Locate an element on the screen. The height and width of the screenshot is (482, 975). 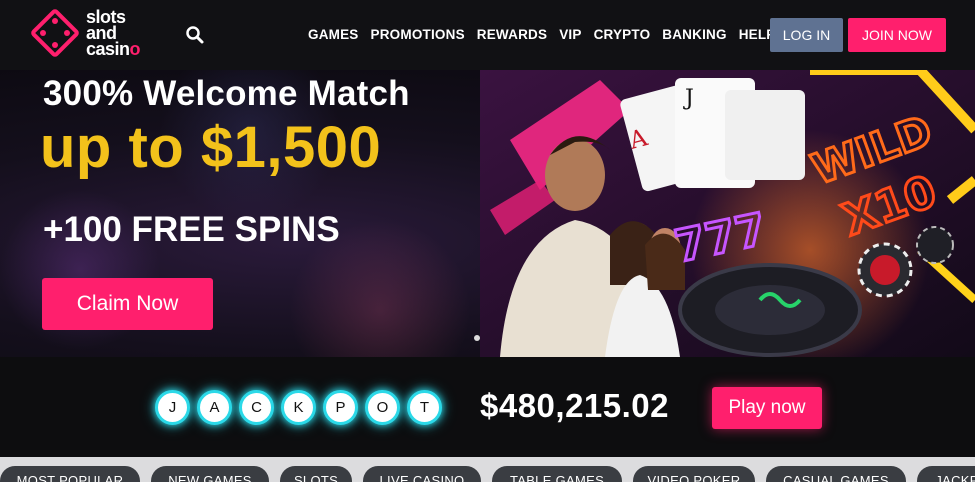
tab-slots: SLOTS is located at coordinates (316, 474).